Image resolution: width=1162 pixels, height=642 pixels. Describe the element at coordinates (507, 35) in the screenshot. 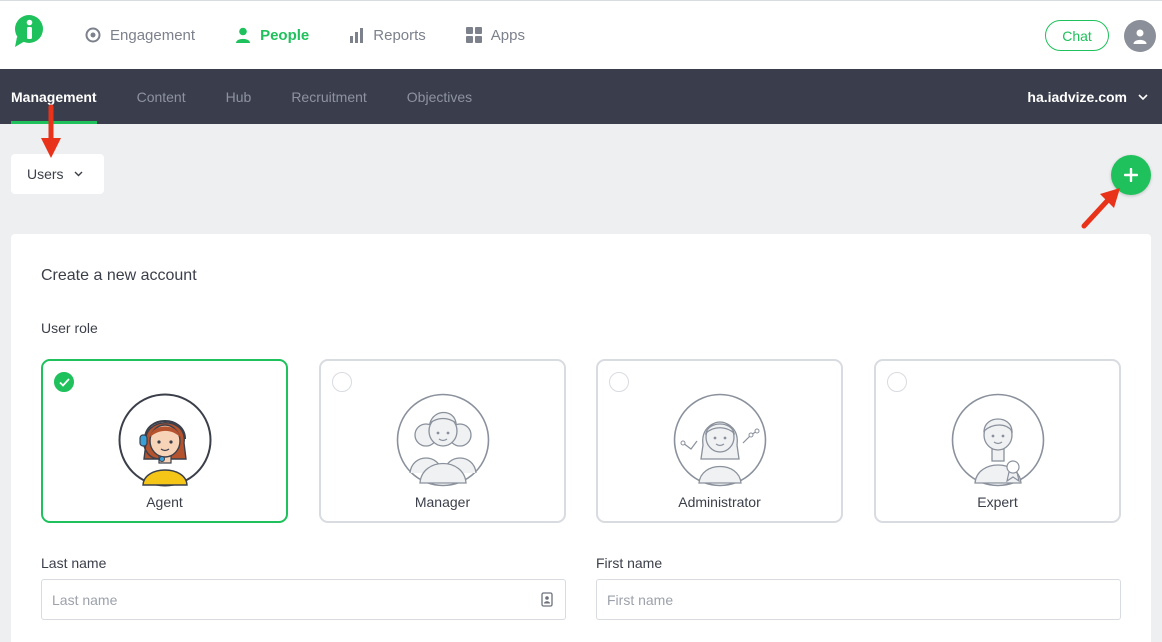

I see `nav-apps-label: Apps` at that location.